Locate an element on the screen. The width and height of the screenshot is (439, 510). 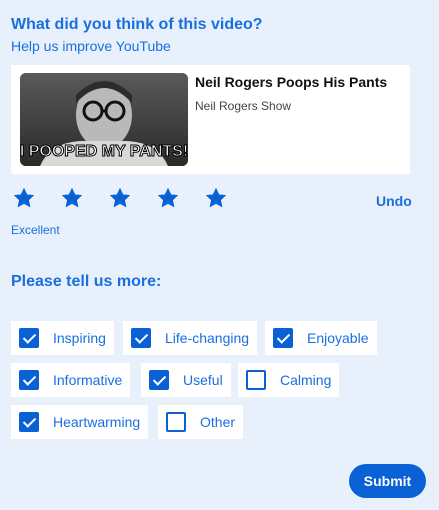
star-rating is located at coordinates (131, 198).